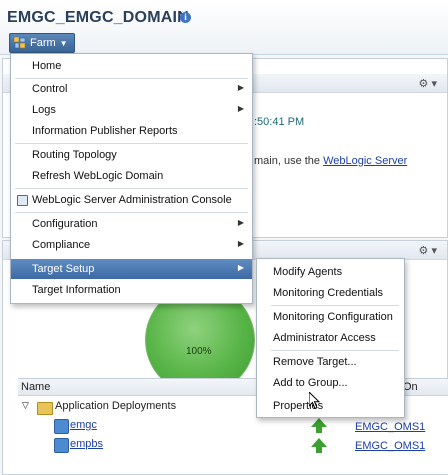  Describe the element at coordinates (233, 445) in the screenshot. I see `table-row: empbs EMGC_OMS1` at that location.